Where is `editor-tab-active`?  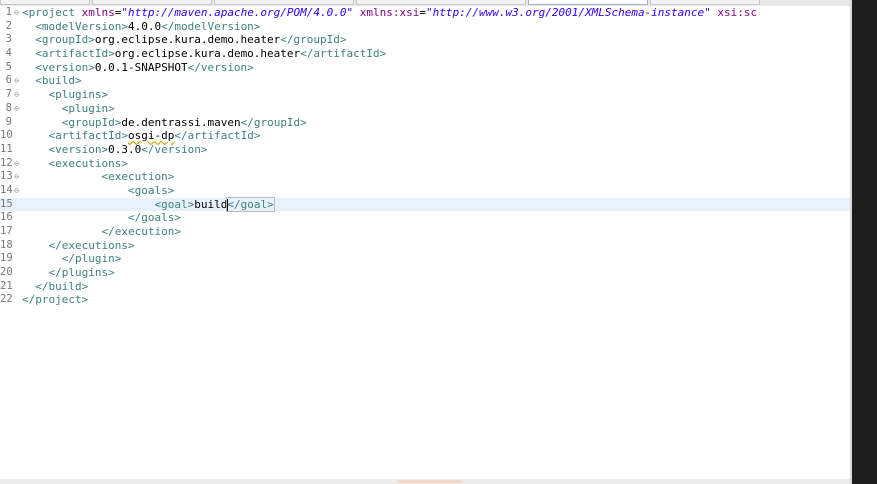
editor-tab-active is located at coordinates (588, 2).